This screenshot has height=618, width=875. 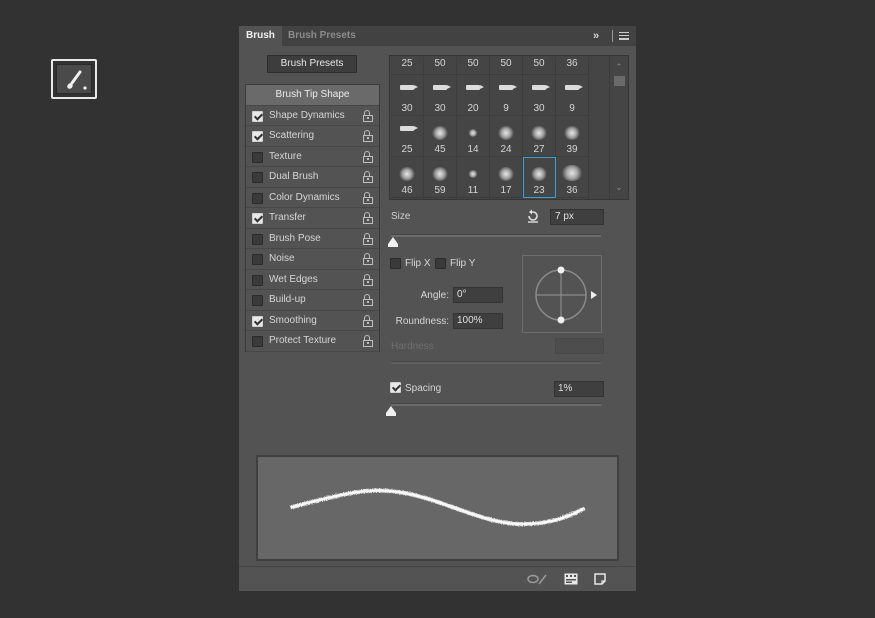 I want to click on brush-tip-cell: 27, so click(x=539, y=136).